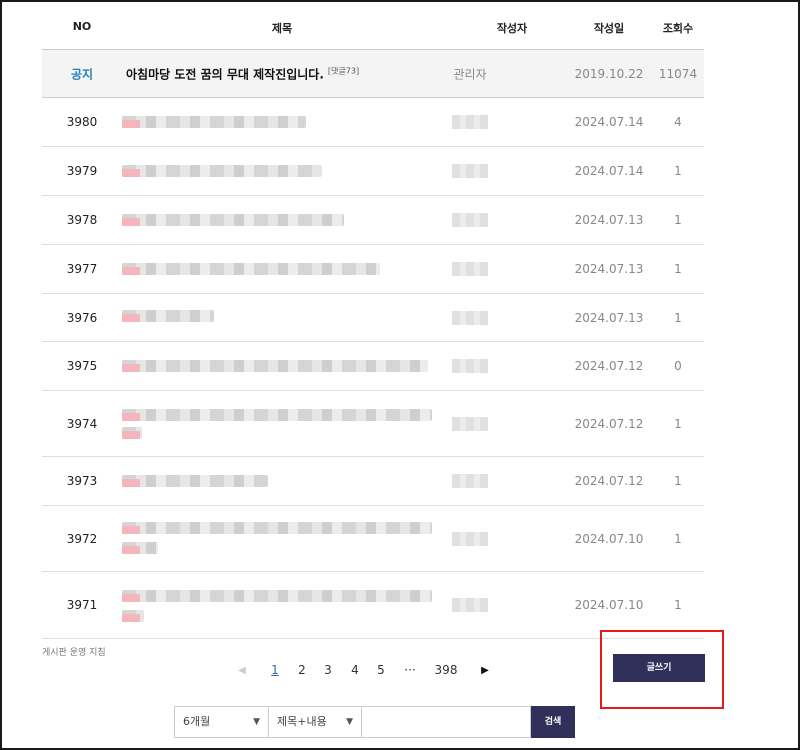 The width and height of the screenshot is (800, 750). I want to click on period-select-value: 6개월, so click(197, 721).